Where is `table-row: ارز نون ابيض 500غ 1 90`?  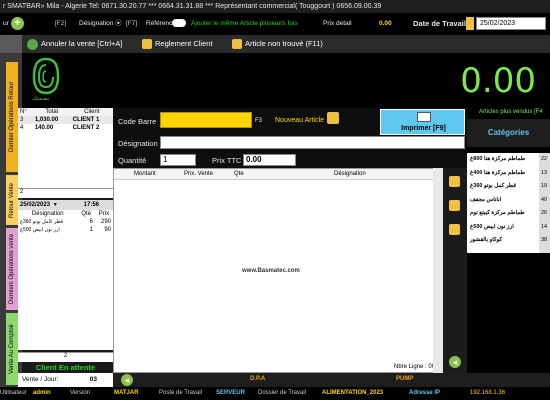
table-row: ارز نون ابيض 500غ 1 90 is located at coordinates (65, 230).